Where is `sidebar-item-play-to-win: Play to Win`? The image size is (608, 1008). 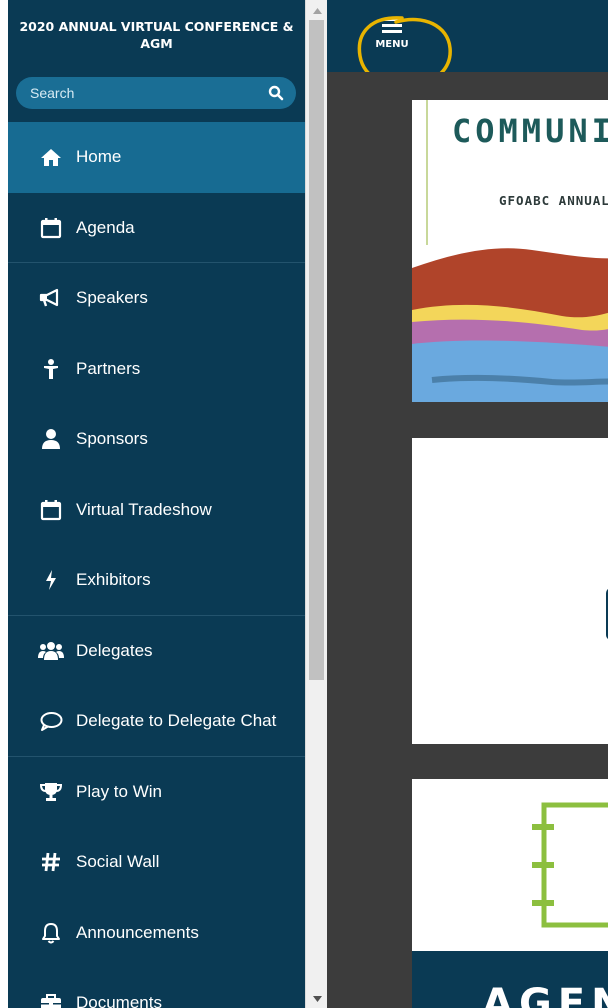
sidebar-item-play-to-win: Play to Win is located at coordinates (156, 792).